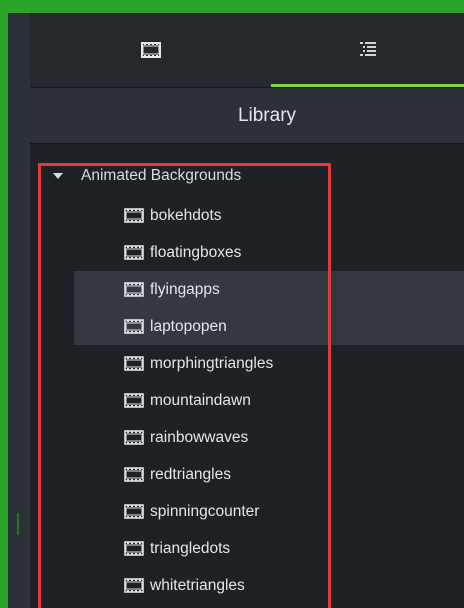 The image size is (464, 608). What do you see at coordinates (200, 400) in the screenshot?
I see `item-label: mountaindawn` at bounding box center [200, 400].